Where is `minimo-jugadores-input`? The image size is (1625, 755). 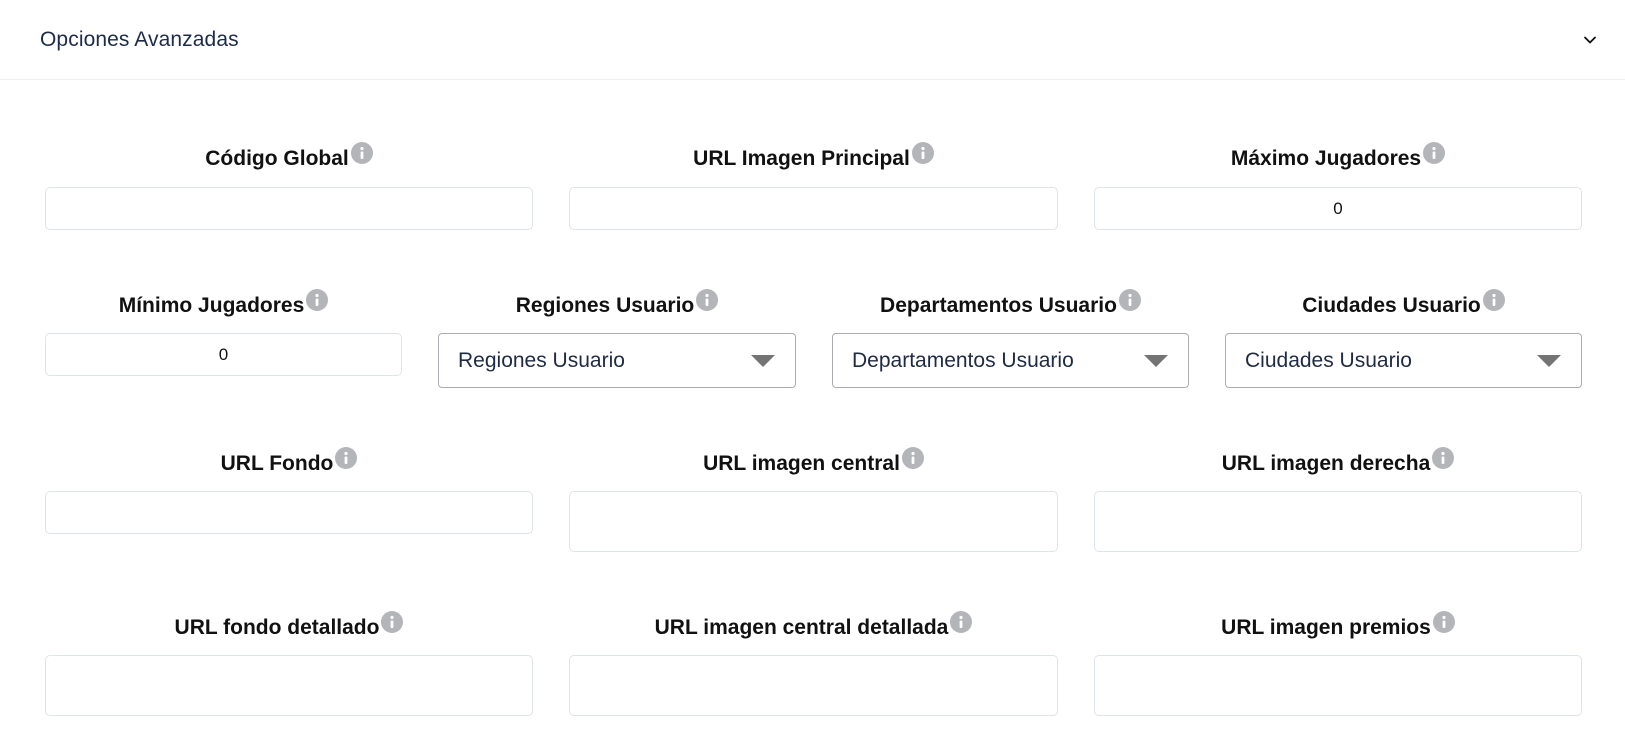
minimo-jugadores-input is located at coordinates (223, 354).